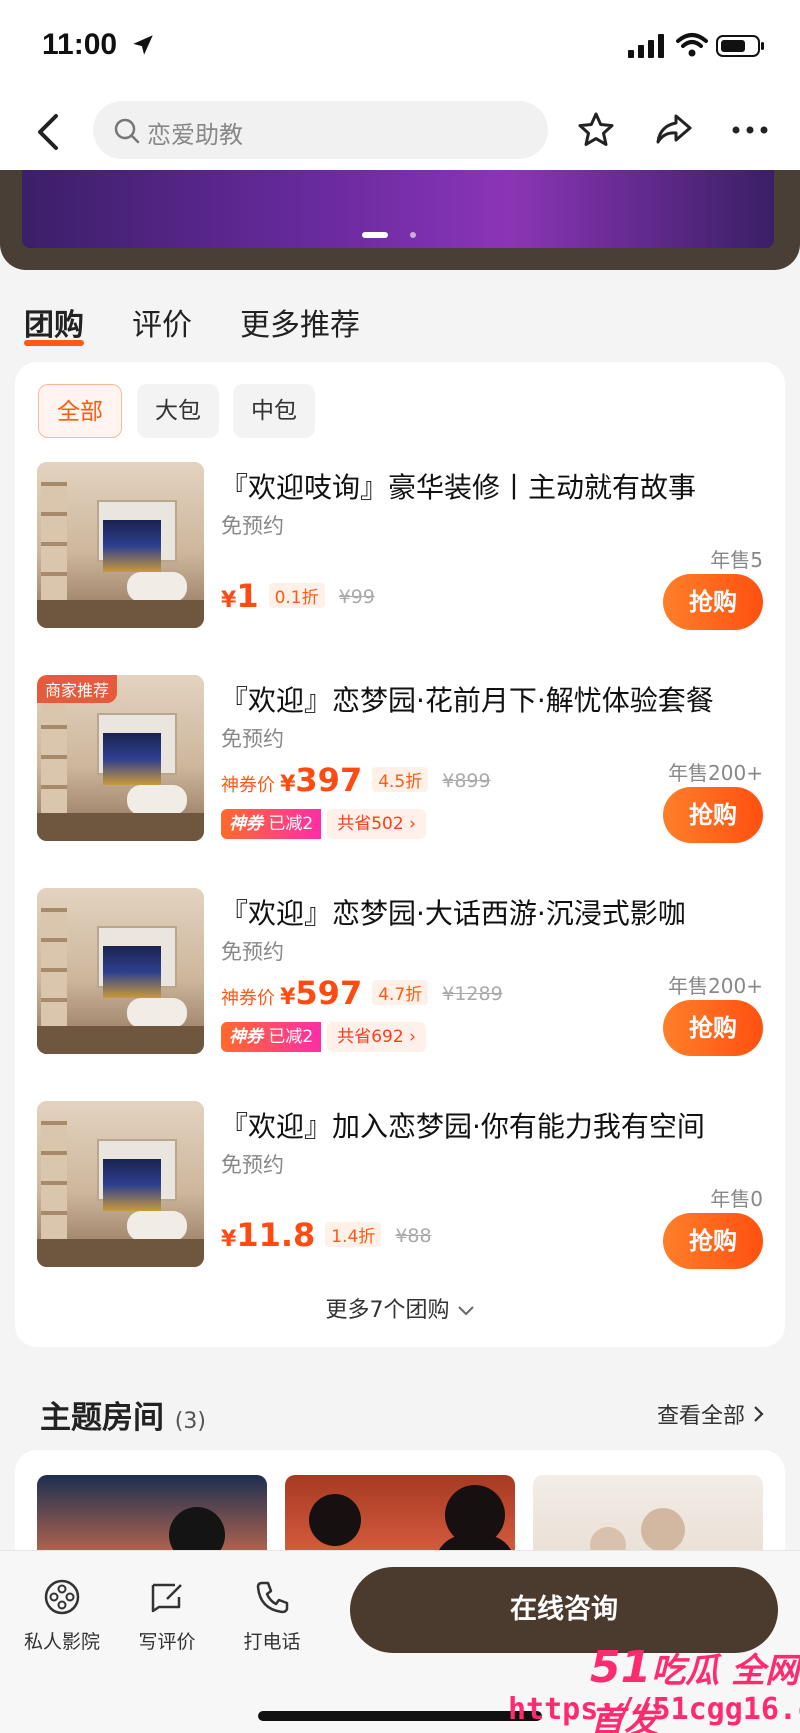 The width and height of the screenshot is (800, 1733). What do you see at coordinates (353, 1234) in the screenshot?
I see `discount-tag: 1.4折` at bounding box center [353, 1234].